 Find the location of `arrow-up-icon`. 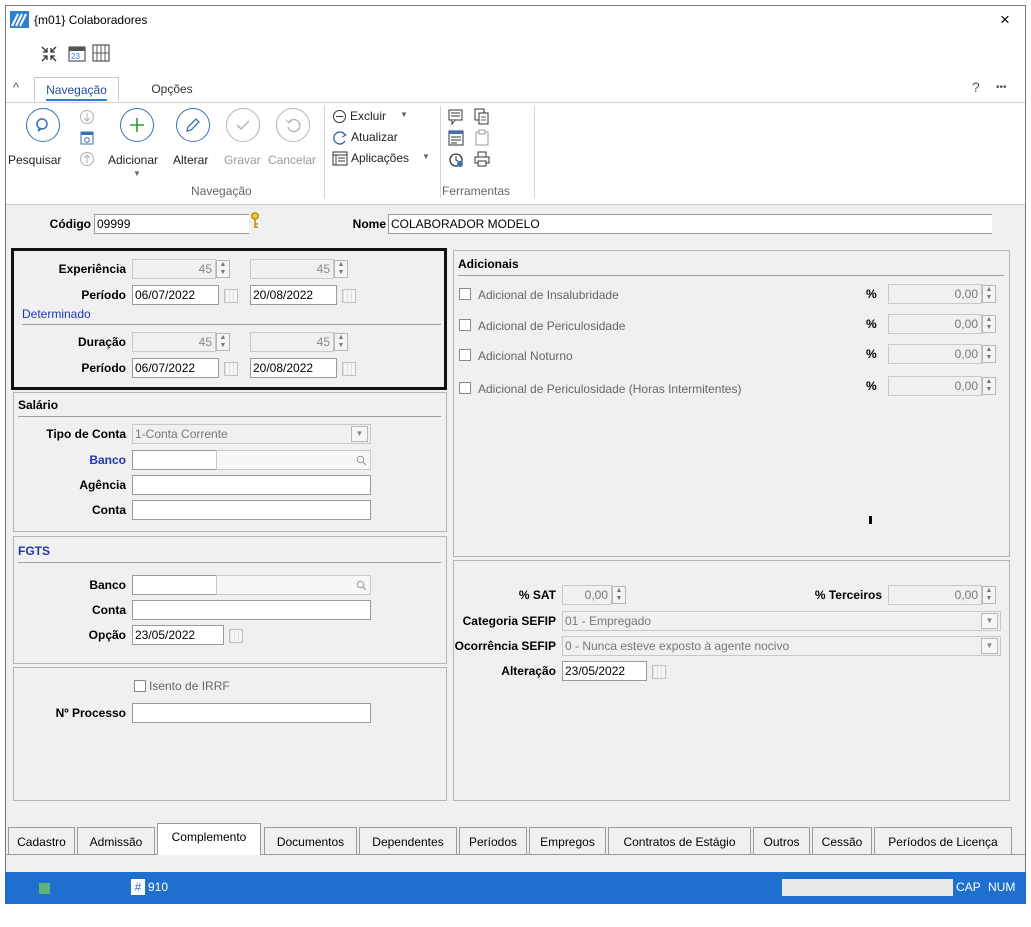

arrow-up-icon is located at coordinates (87, 159).